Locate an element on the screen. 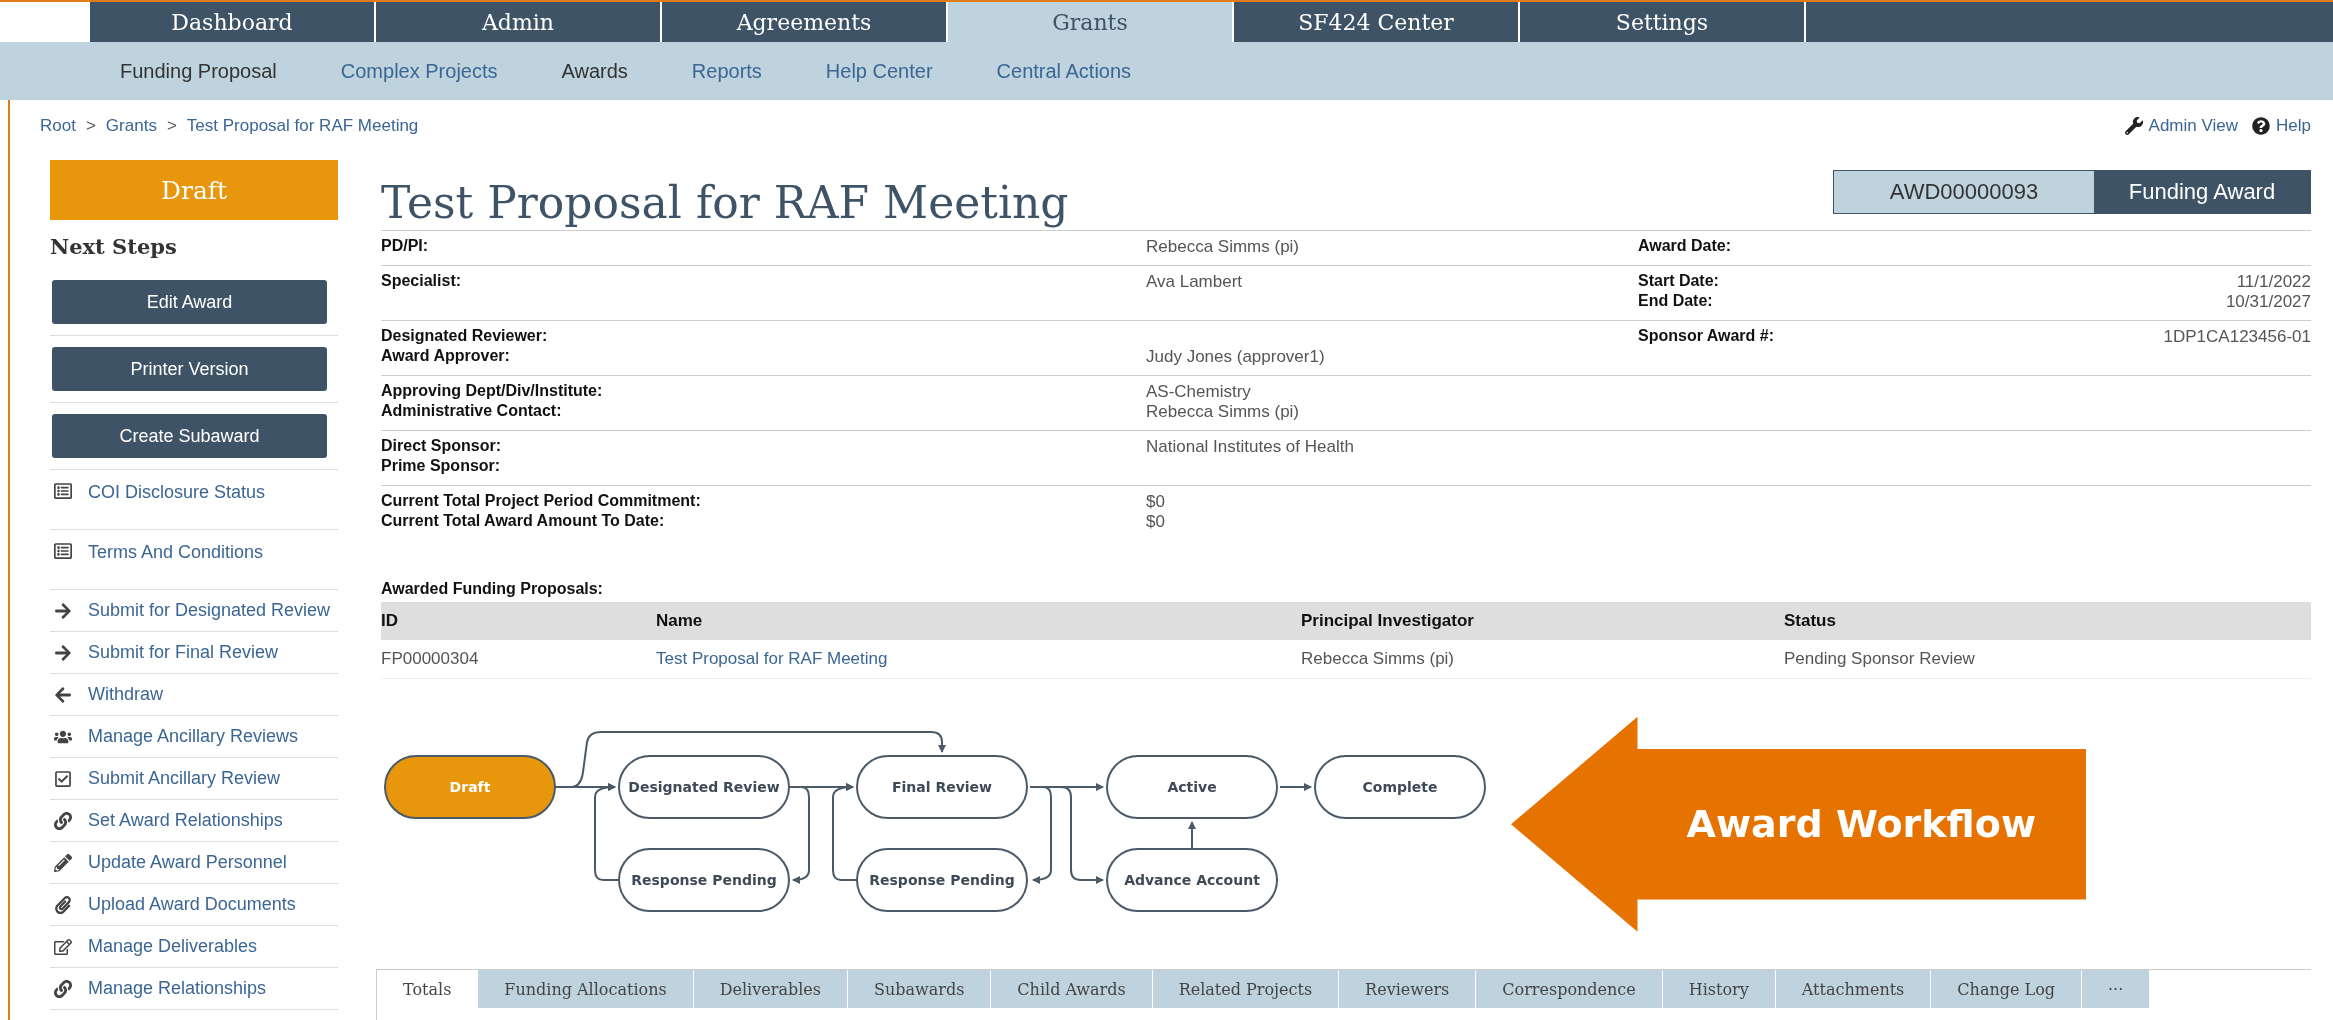 This screenshot has height=1020, width=2333. field-label: End Date: is located at coordinates (1675, 301).